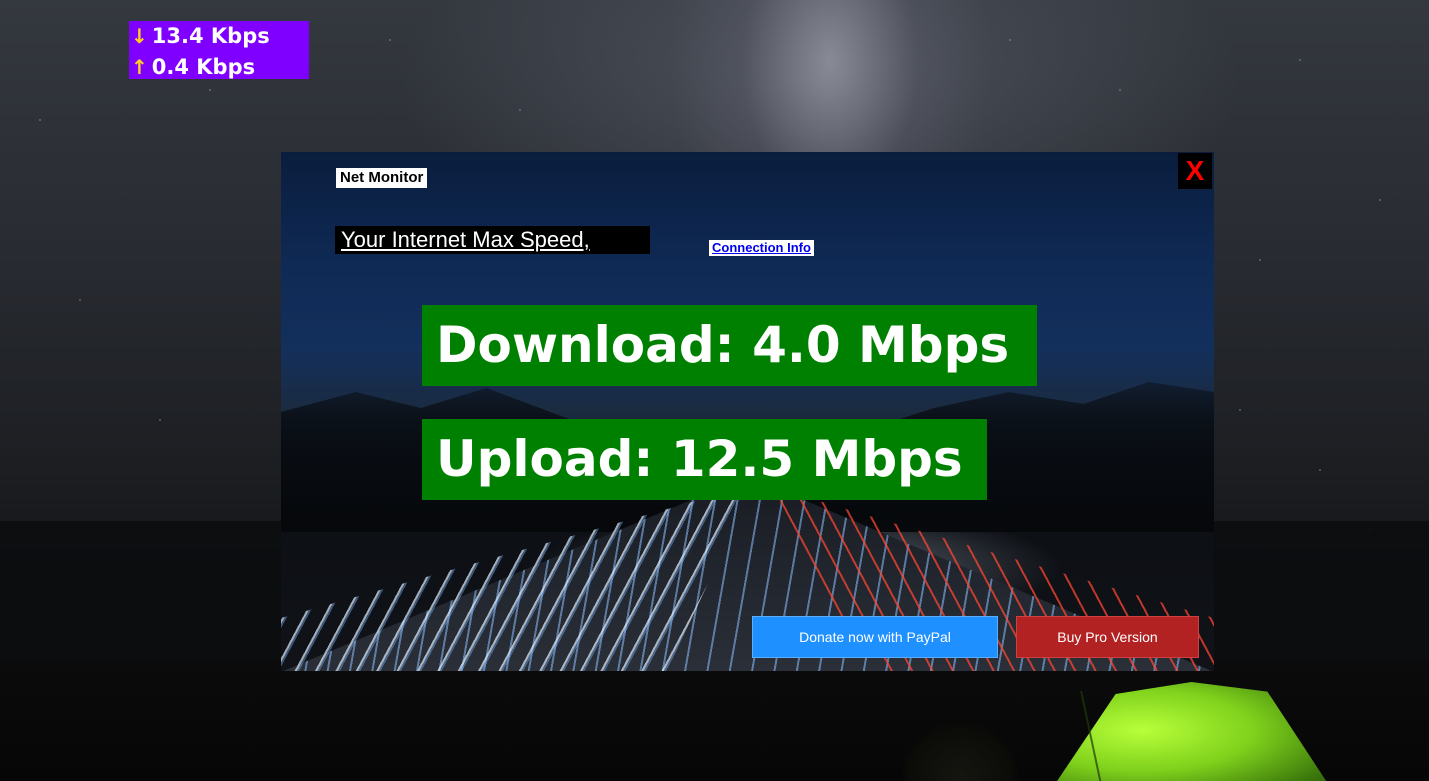 The width and height of the screenshot is (1429, 781). Describe the element at coordinates (875, 637) in the screenshot. I see `donate-paypal-button: Donate now with PayPal` at that location.